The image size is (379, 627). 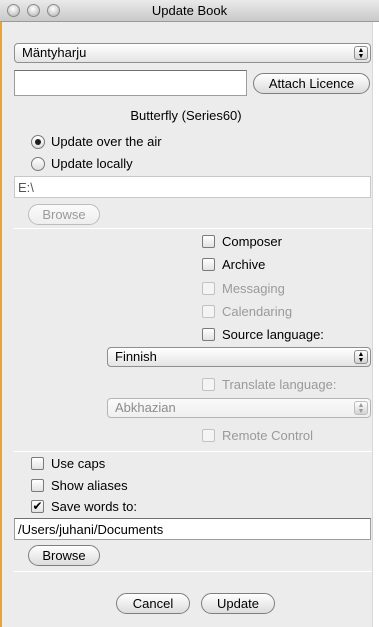 I want to click on phone-popup-value: Mäntyharju, so click(x=54, y=52).